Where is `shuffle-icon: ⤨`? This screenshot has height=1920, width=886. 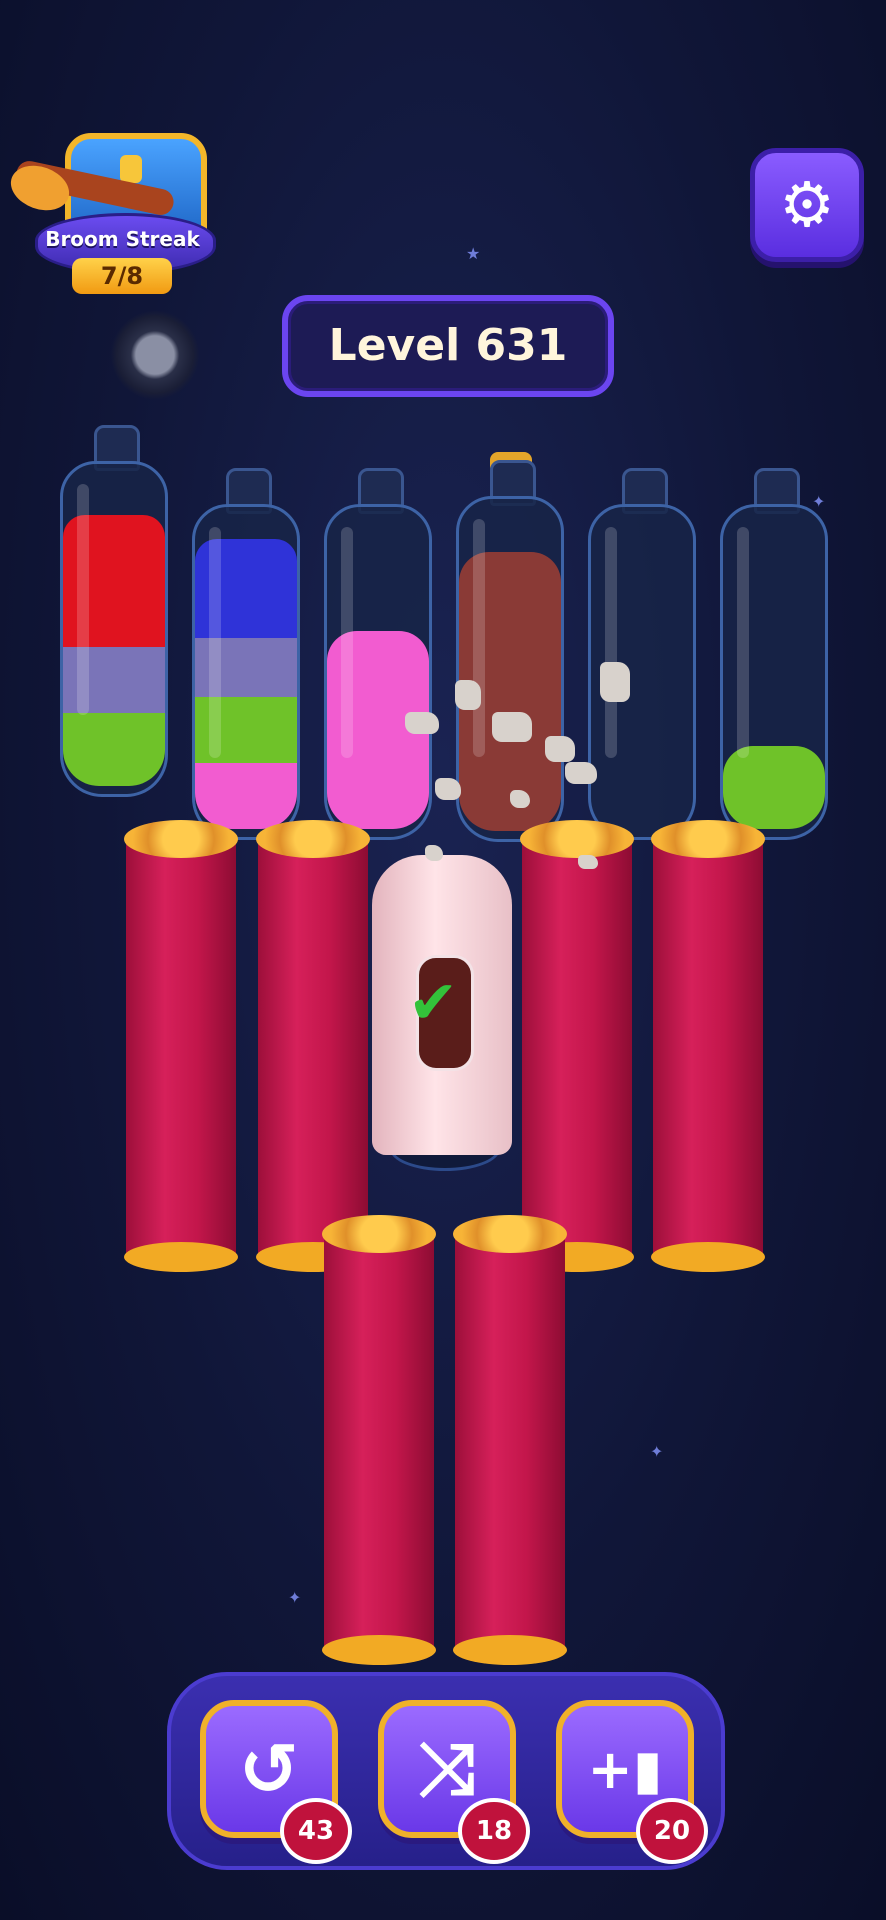
shuffle-icon: ⤨ is located at coordinates (447, 1768).